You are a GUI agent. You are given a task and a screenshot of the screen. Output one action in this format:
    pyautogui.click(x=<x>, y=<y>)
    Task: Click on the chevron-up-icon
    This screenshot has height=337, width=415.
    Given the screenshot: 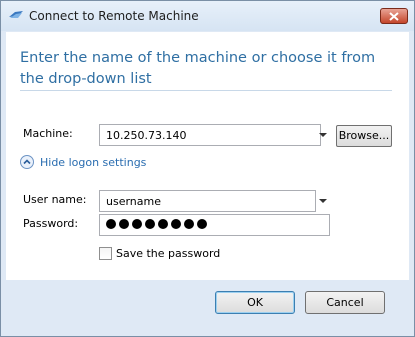 What is the action you would take?
    pyautogui.click(x=27, y=162)
    